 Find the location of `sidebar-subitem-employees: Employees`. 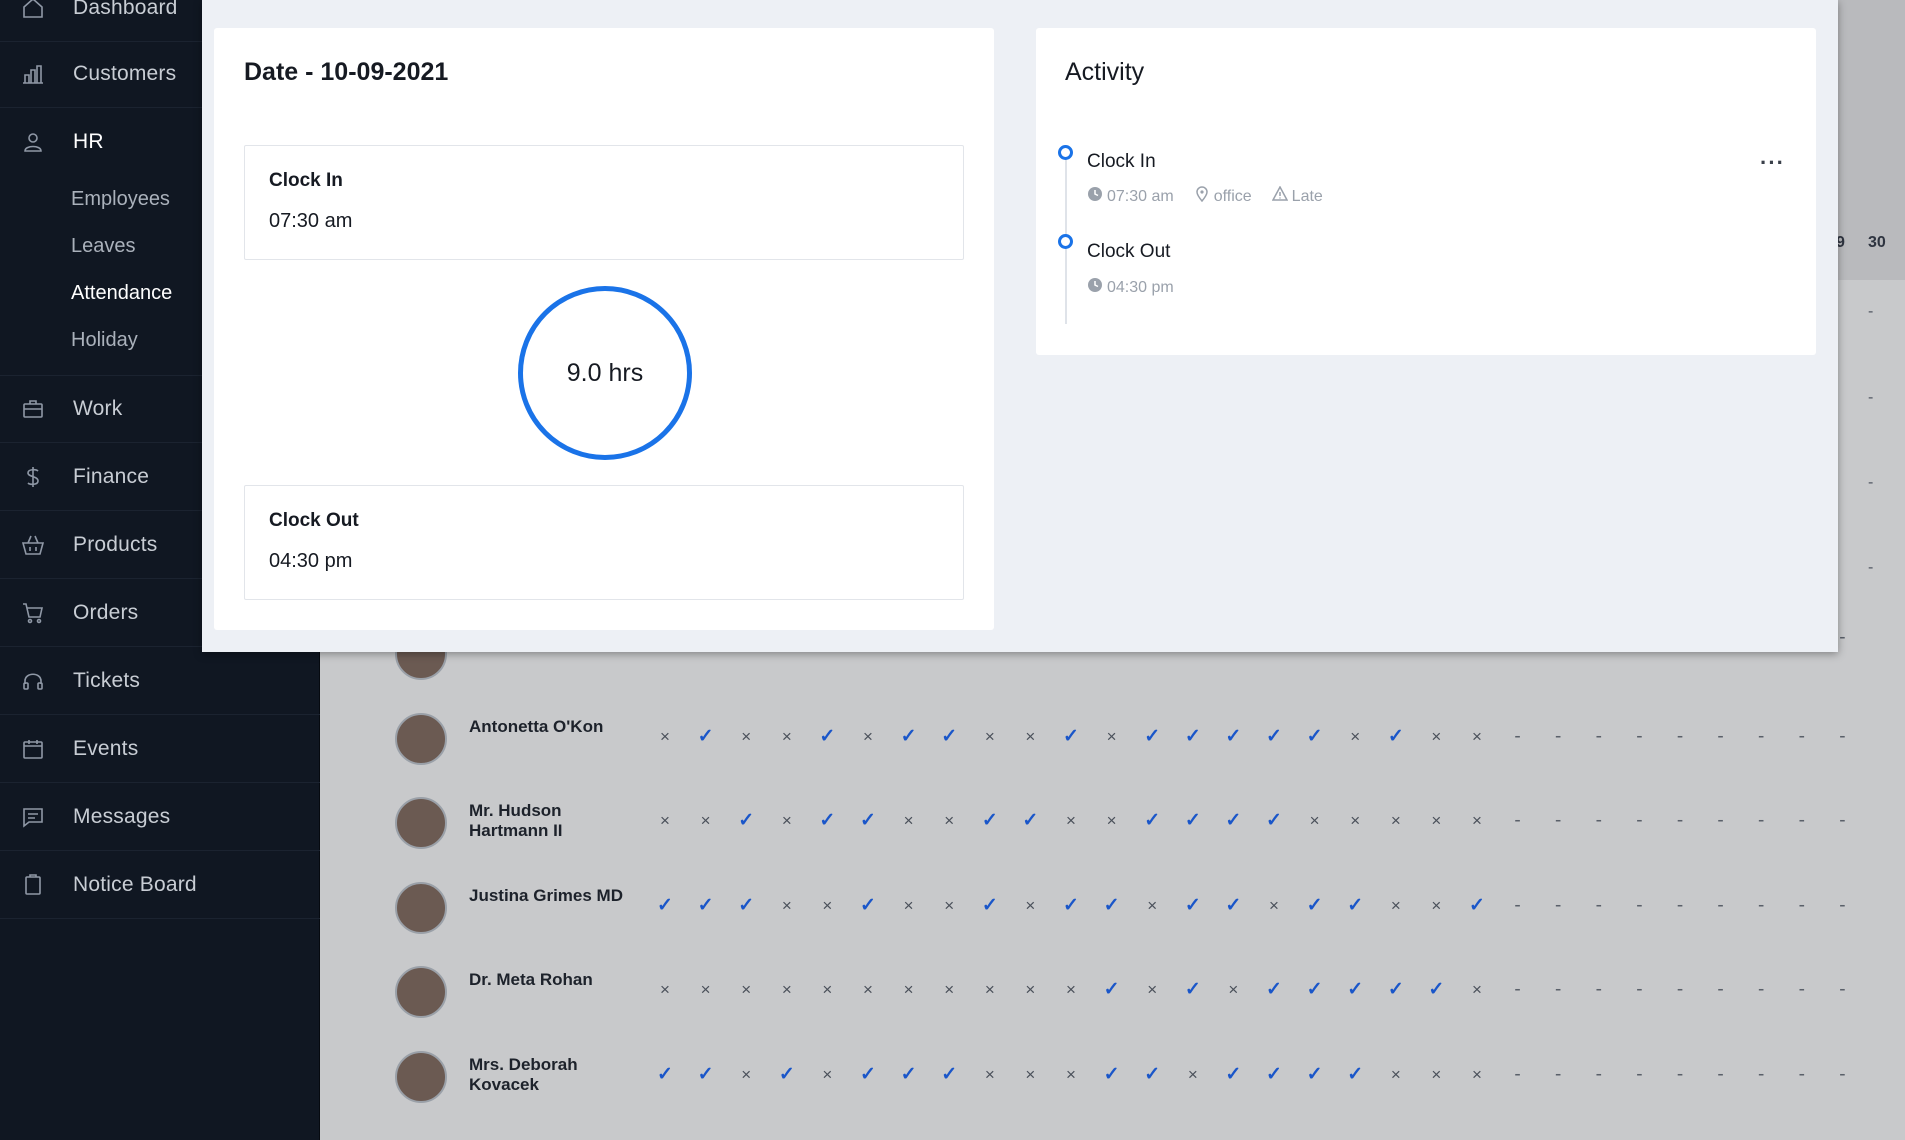

sidebar-subitem-employees: Employees is located at coordinates (120, 199).